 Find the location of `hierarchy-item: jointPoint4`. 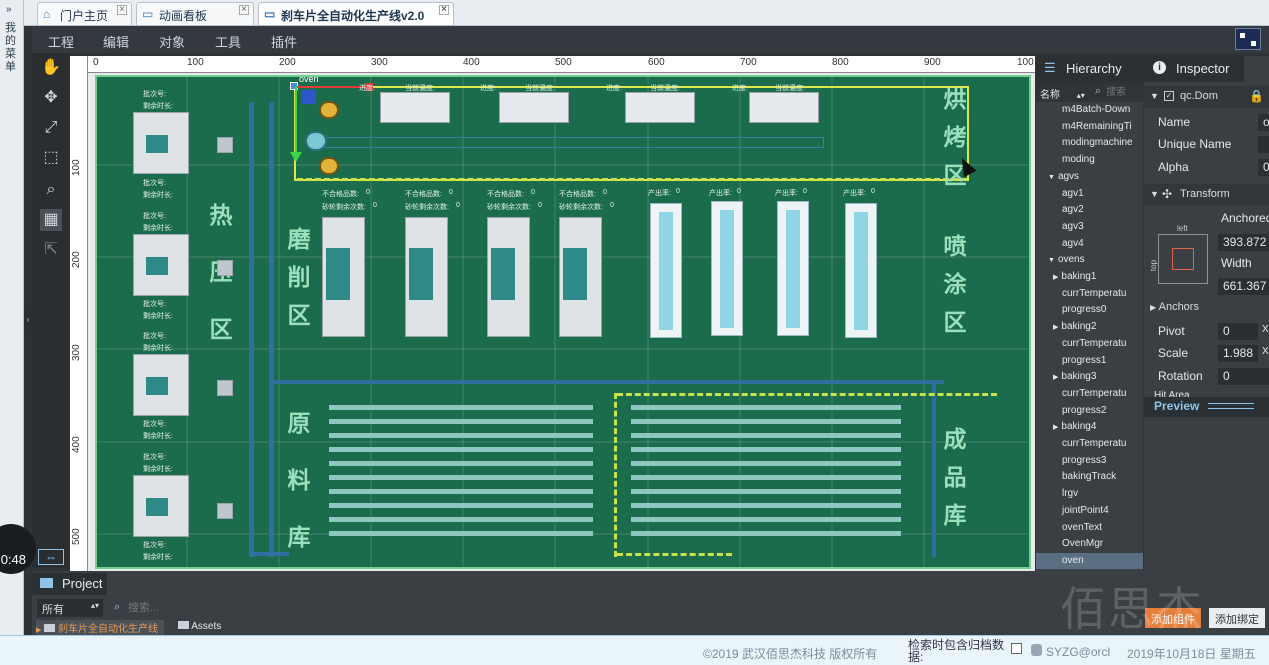

hierarchy-item: jointPoint4 is located at coordinates (1089, 511).